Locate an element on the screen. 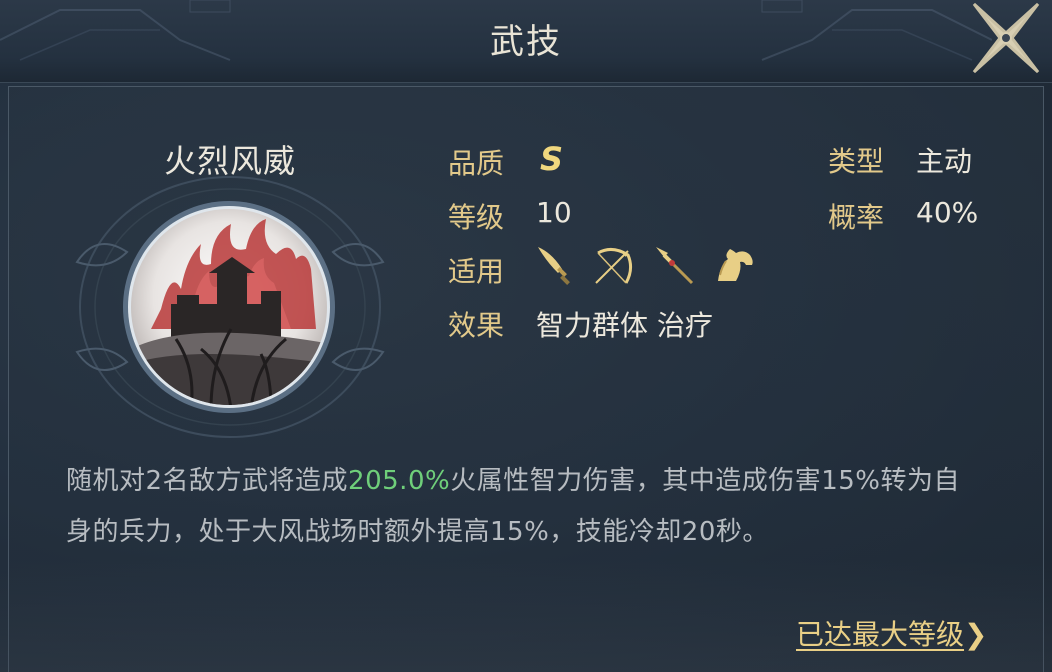  type-label: 类型 is located at coordinates (856, 161).